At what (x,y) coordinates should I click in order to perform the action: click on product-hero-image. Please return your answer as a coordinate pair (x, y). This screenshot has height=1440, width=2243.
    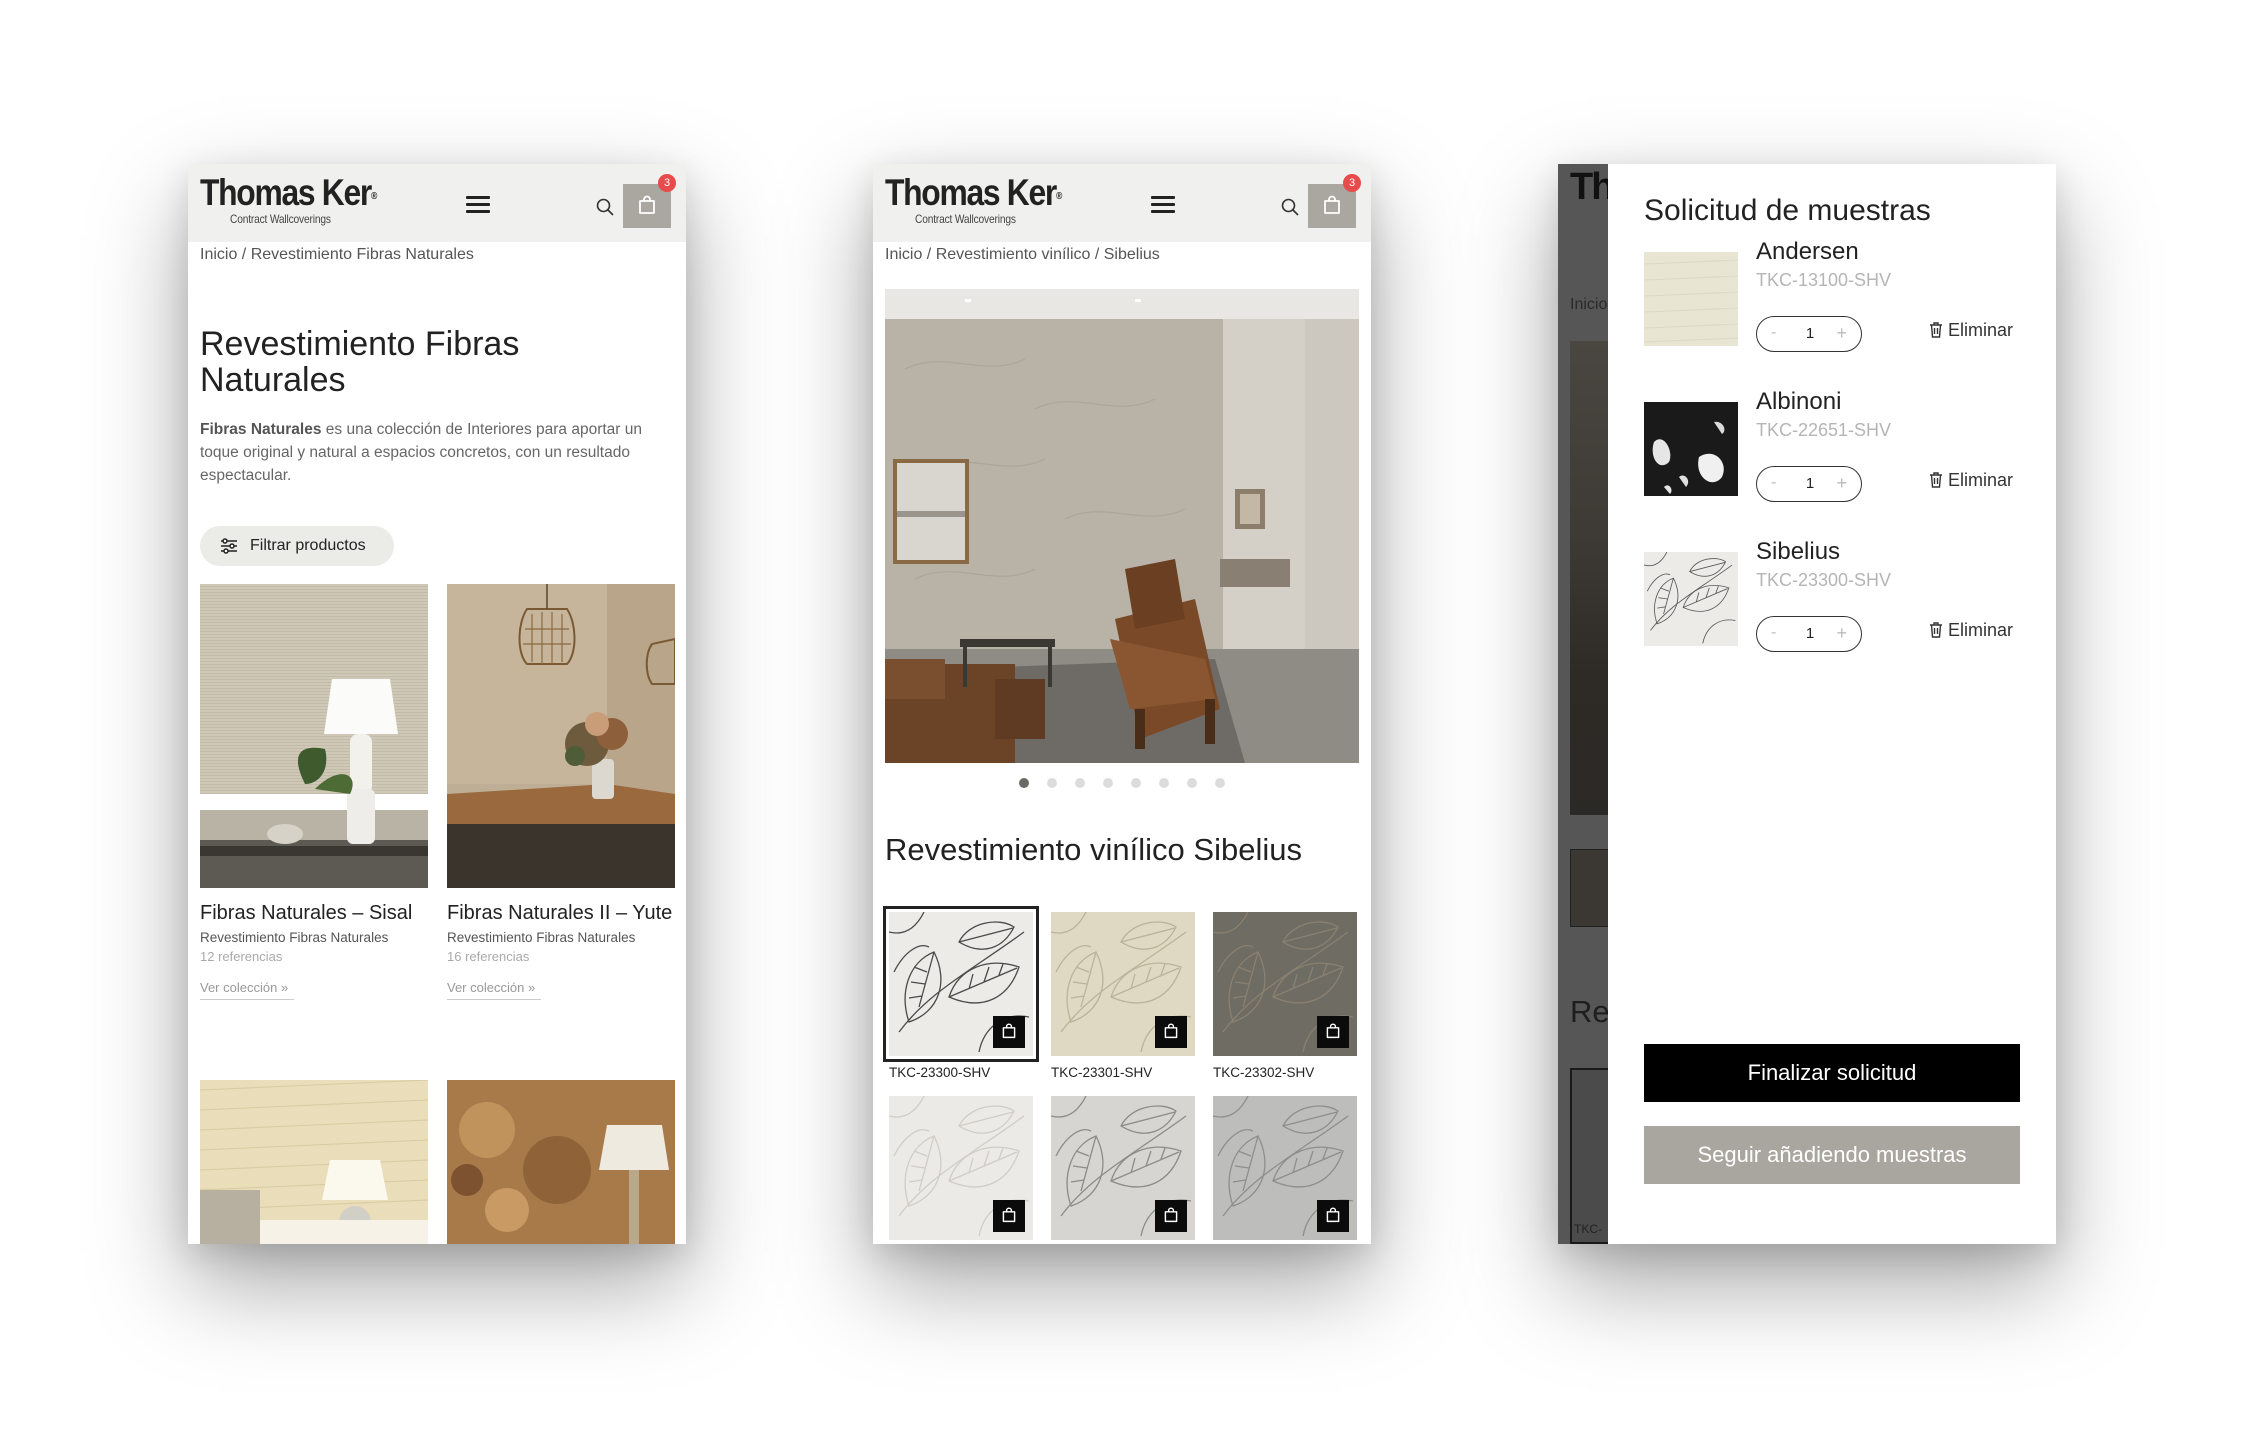
    Looking at the image, I should click on (1122, 526).